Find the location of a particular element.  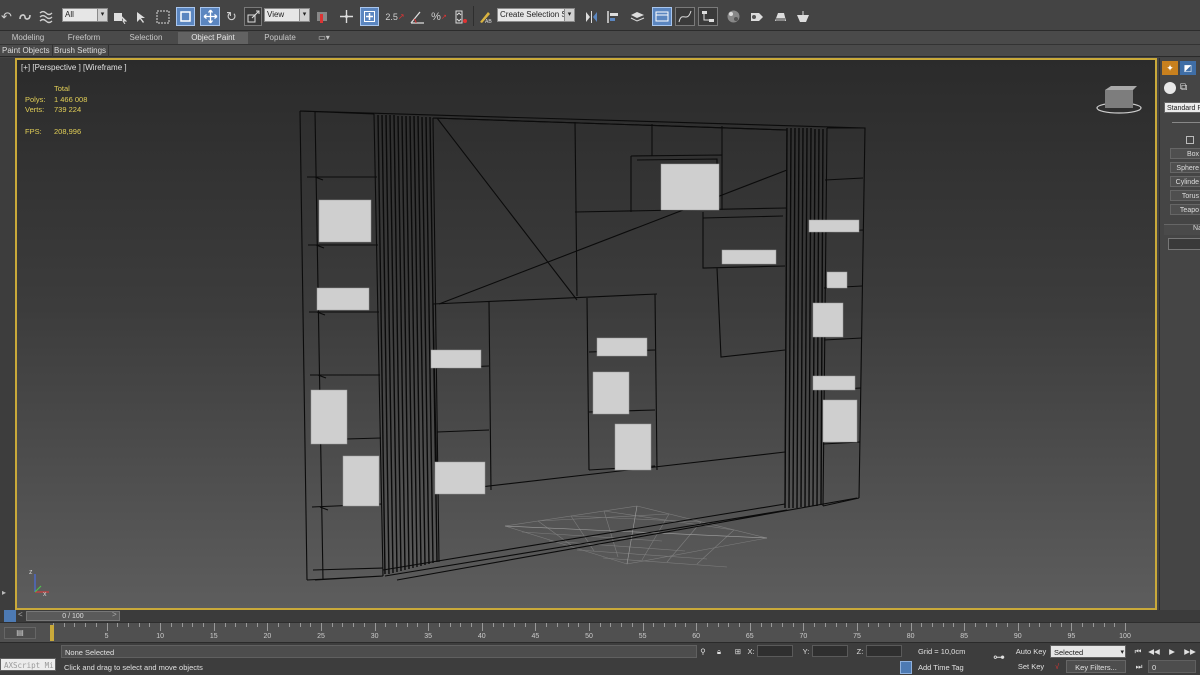

add-time-tag: Add Time Tag is located at coordinates (950, 667).